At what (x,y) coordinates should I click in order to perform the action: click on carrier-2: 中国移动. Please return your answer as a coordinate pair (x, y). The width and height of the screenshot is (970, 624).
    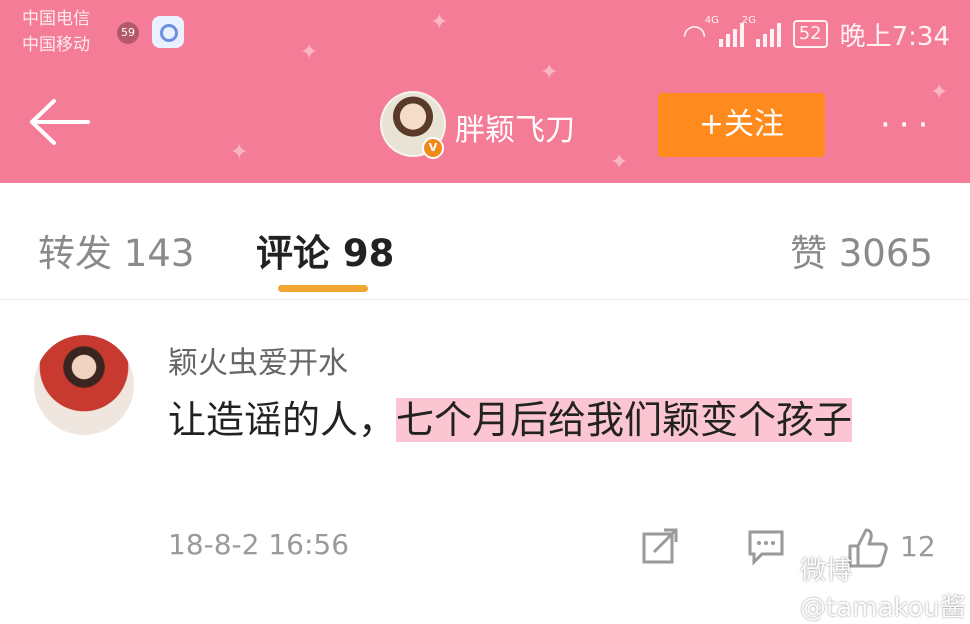
    Looking at the image, I should click on (56, 45).